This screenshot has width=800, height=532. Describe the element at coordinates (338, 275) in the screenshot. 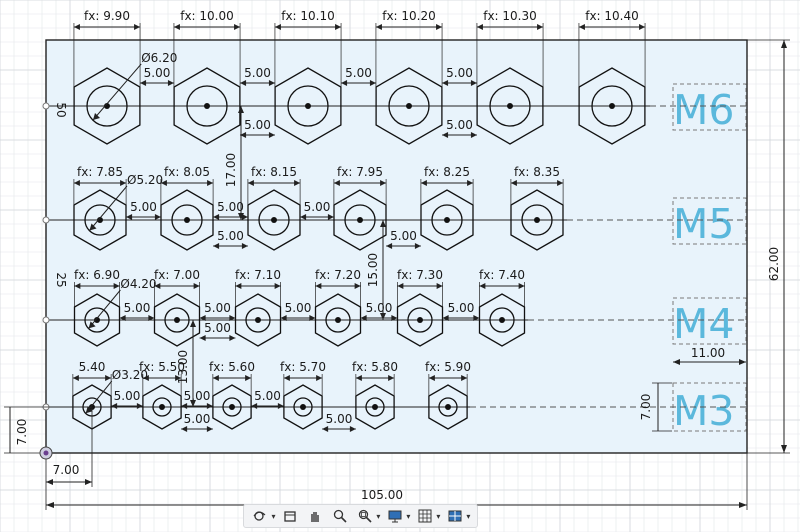

I see `fx-dimension-label: fx: 7.20` at that location.